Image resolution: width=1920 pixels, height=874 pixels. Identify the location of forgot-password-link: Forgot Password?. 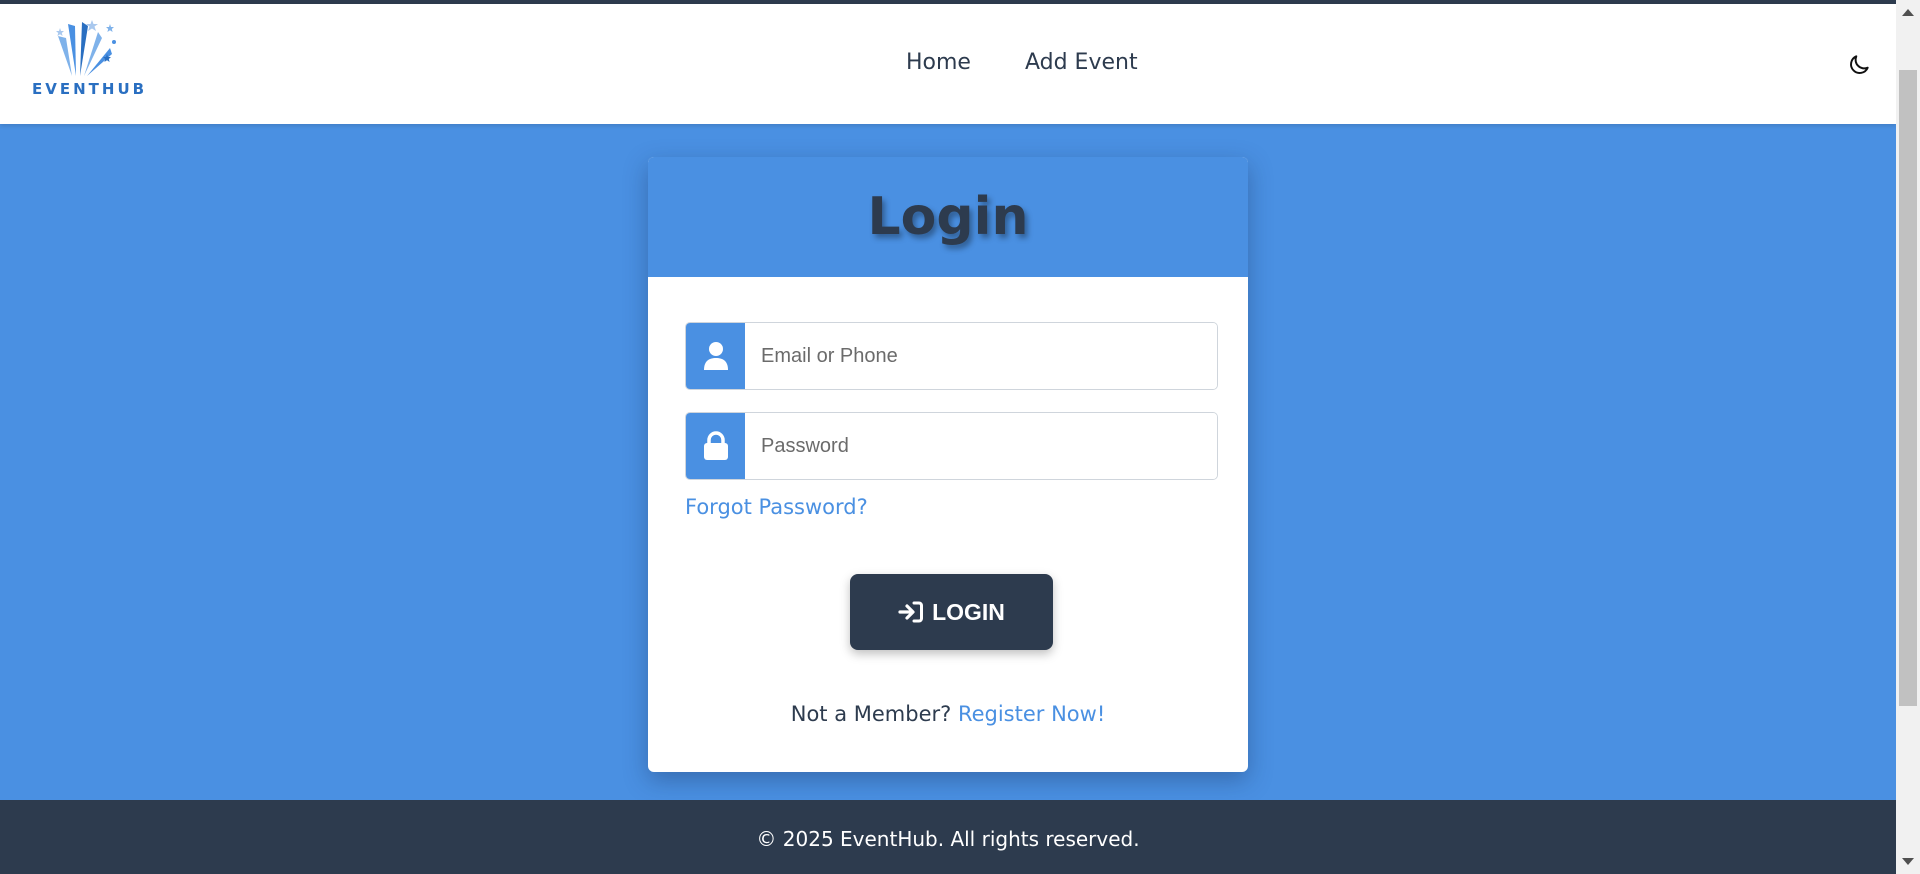
(776, 507).